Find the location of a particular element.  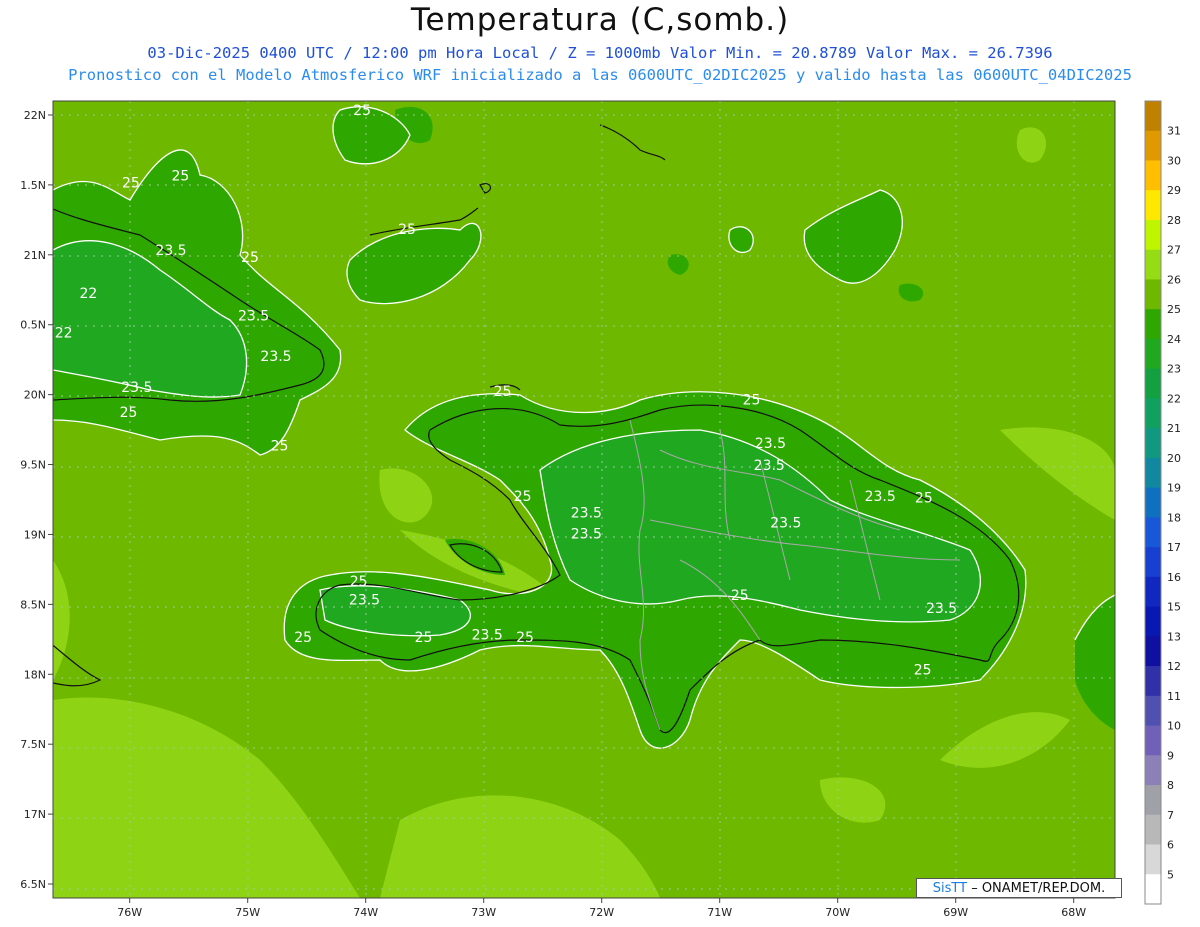

colorbar-label: 20 is located at coordinates (1174, 458).